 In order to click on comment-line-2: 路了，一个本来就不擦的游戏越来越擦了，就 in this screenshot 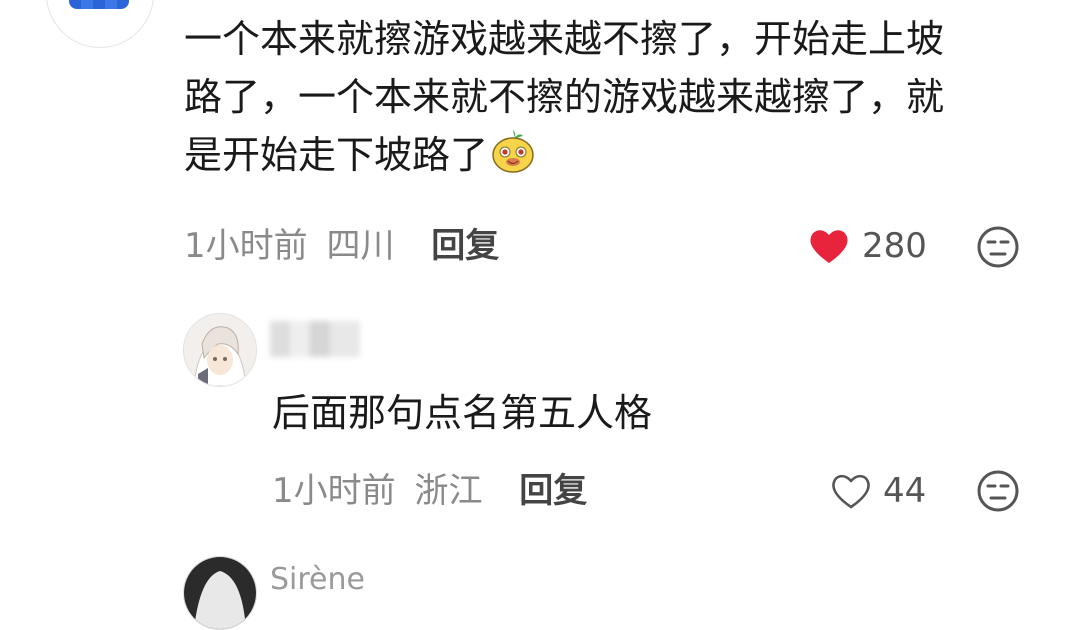, I will do `click(564, 97)`.